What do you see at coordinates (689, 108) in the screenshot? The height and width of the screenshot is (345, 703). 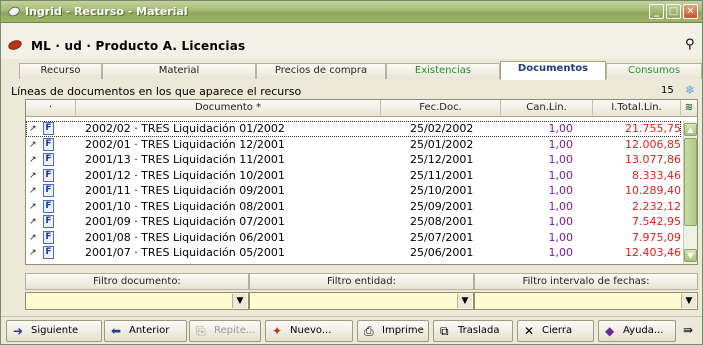 I see `columns-config-icon: ≋` at bounding box center [689, 108].